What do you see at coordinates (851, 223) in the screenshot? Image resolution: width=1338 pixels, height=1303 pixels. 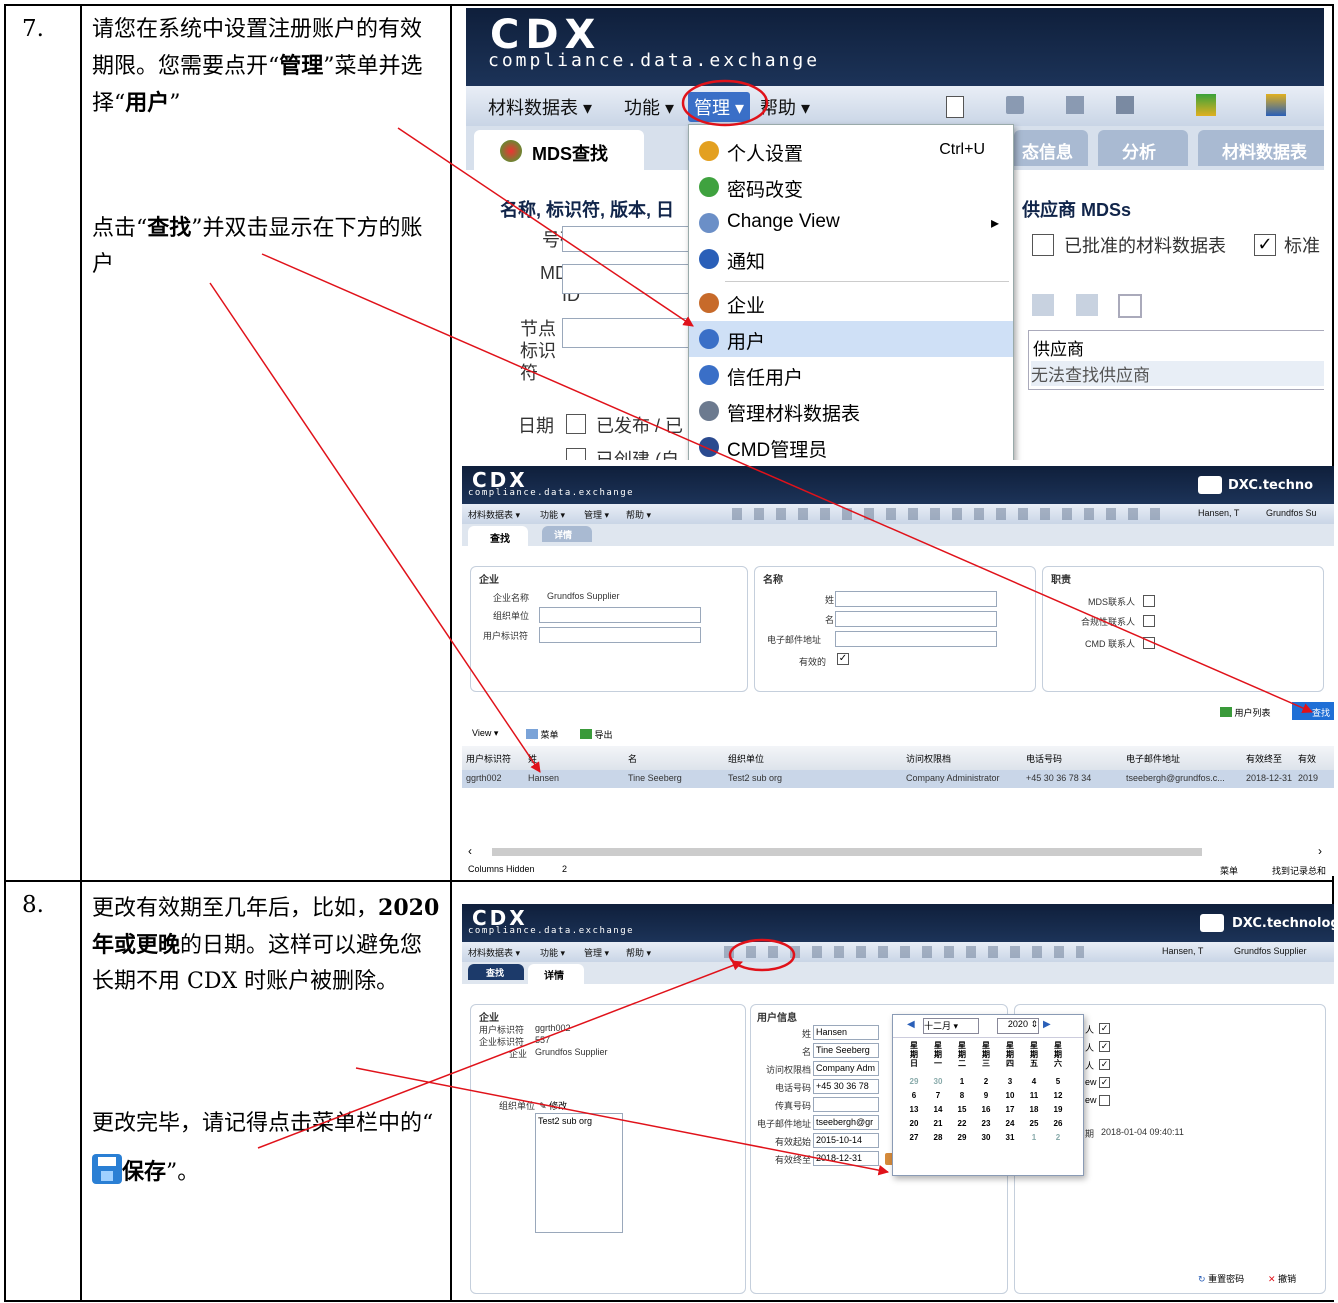 I see `dropdown-item-2: Change View ▸` at bounding box center [851, 223].